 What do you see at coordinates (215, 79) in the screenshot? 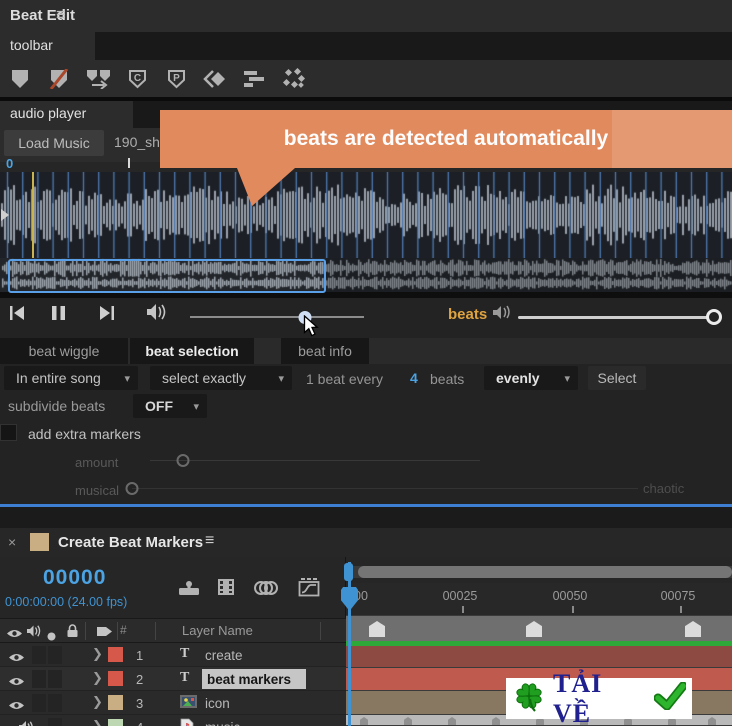
I see `keyframes-icon` at bounding box center [215, 79].